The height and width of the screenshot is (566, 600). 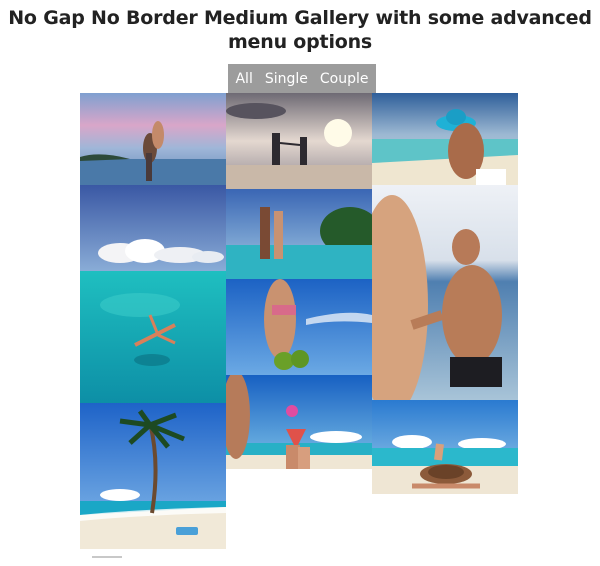 What do you see at coordinates (445, 139) in the screenshot?
I see `gallery-photo-couple-blue-hat` at bounding box center [445, 139].